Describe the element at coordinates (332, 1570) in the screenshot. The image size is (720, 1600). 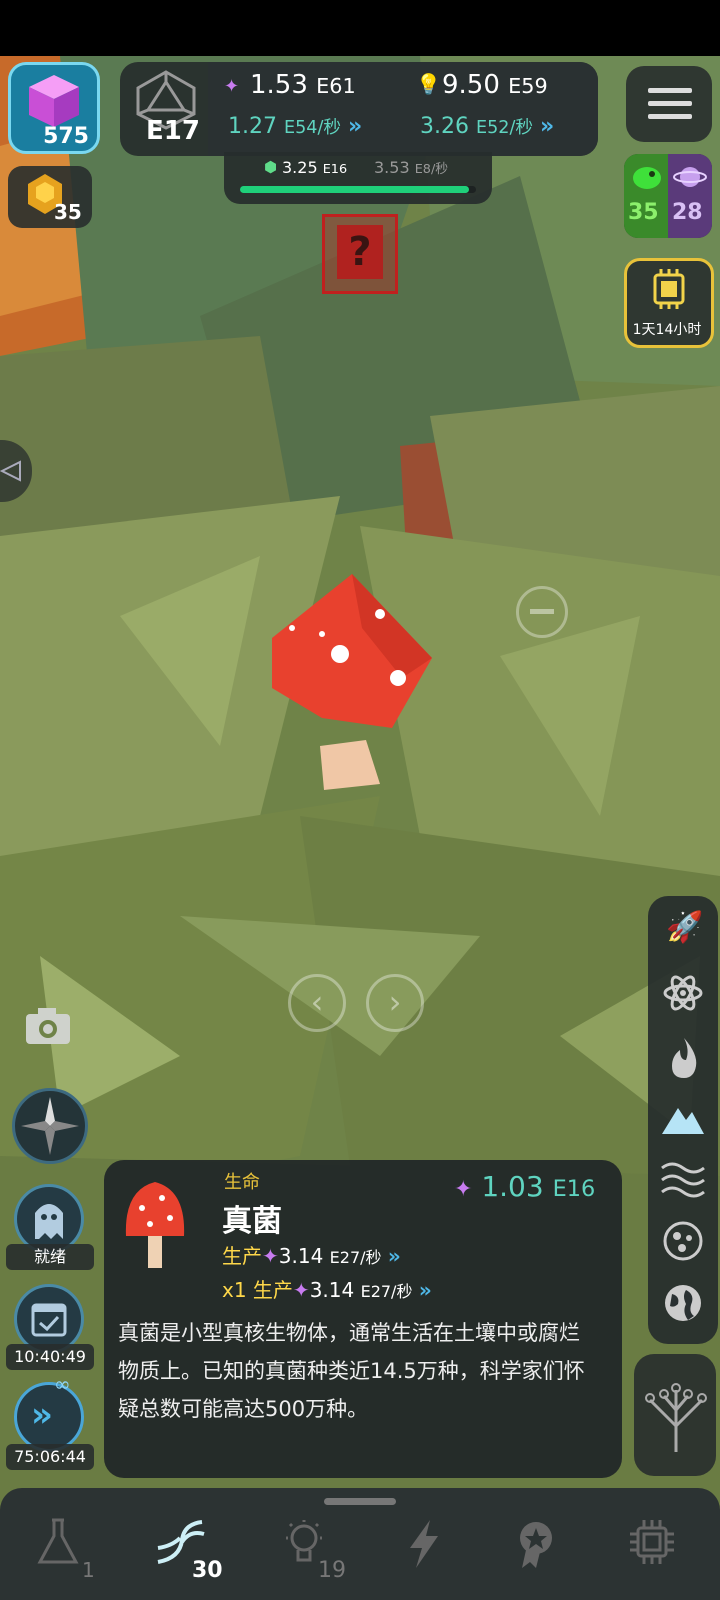
I see `idea-count: 19` at that location.